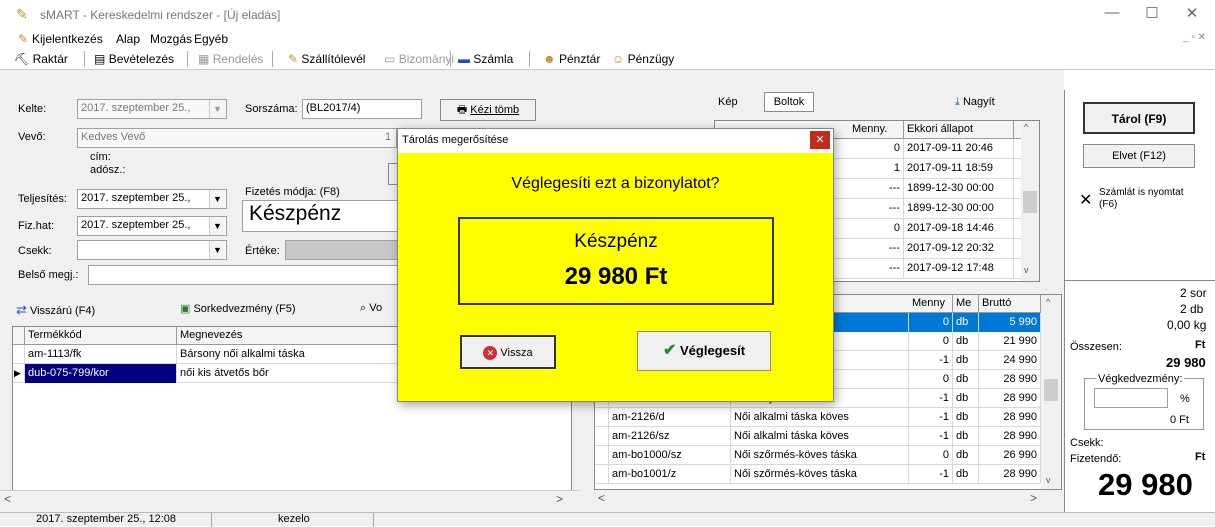  Describe the element at coordinates (1200, 345) in the screenshot. I see `osszesen-unit: Ft` at that location.